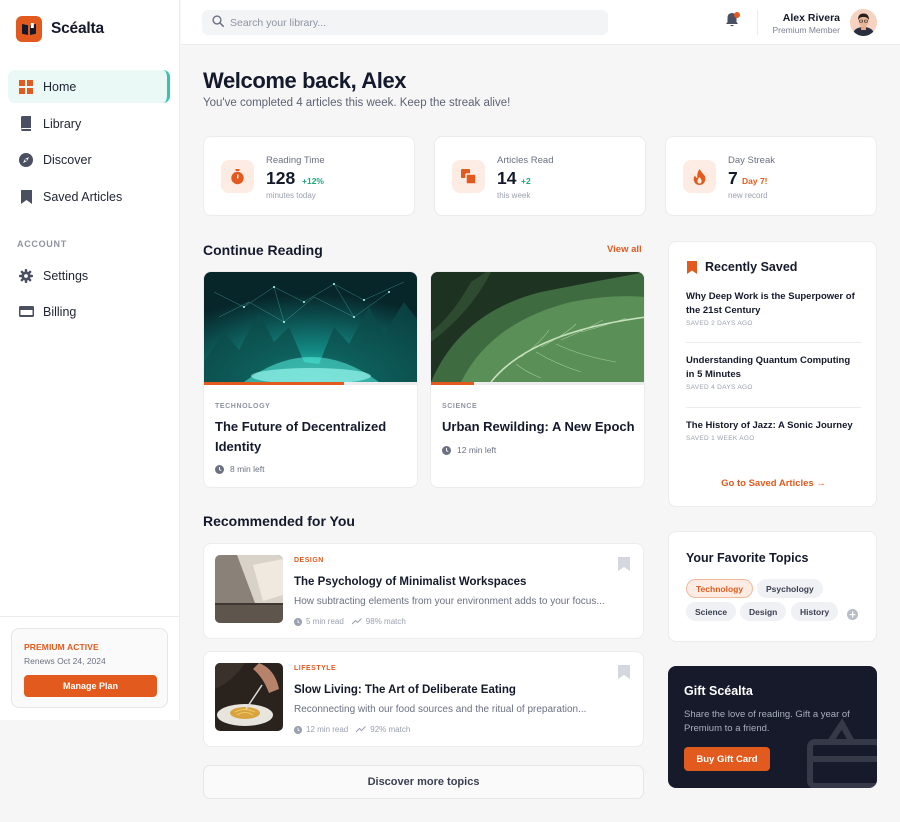  I want to click on brand: Scéalta, so click(60, 29).